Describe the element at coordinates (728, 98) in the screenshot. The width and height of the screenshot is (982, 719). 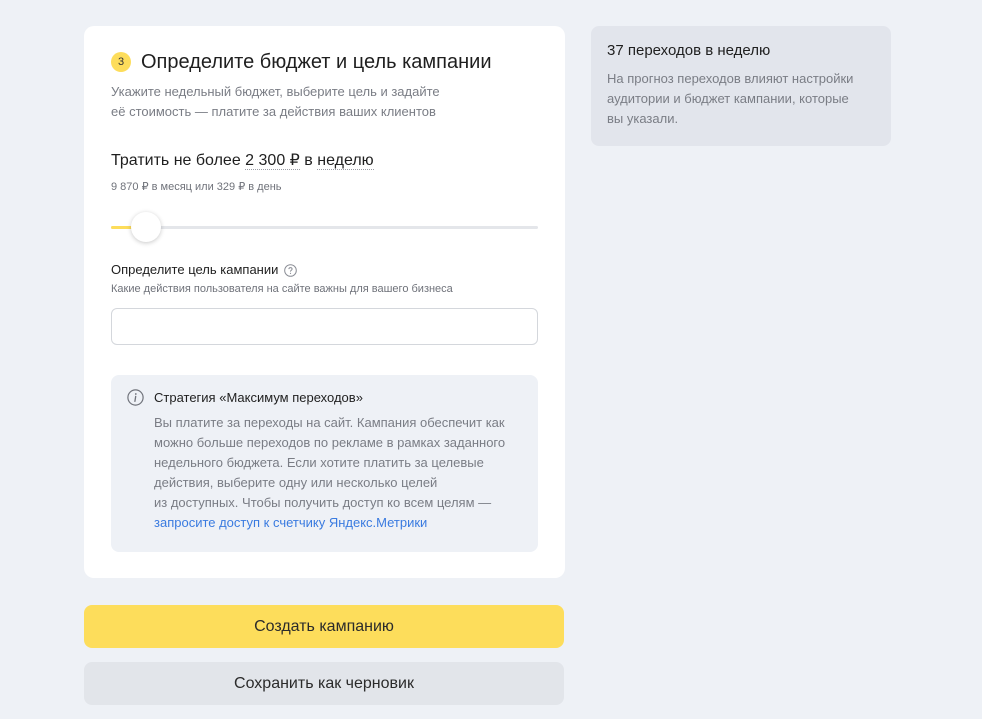
I see `forecast-line: аудитории и бюджет кампании, которые` at that location.